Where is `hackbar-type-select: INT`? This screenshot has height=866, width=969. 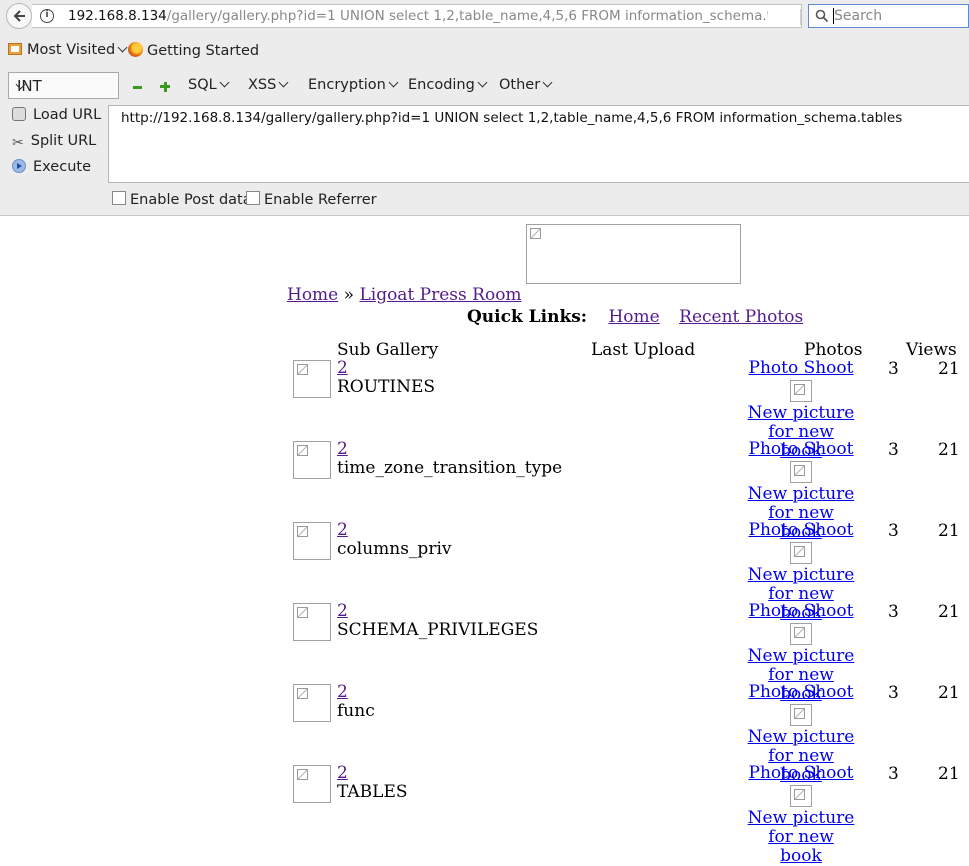
hackbar-type-select: INT is located at coordinates (63, 85).